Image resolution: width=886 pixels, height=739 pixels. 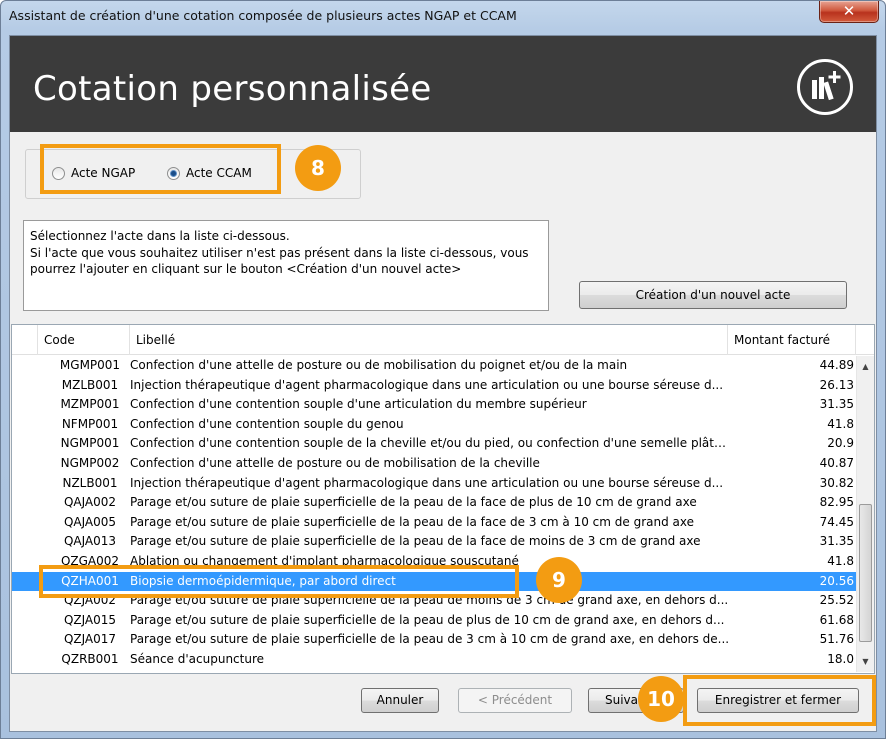 I want to click on cell-code: QAJA002, so click(x=90, y=502).